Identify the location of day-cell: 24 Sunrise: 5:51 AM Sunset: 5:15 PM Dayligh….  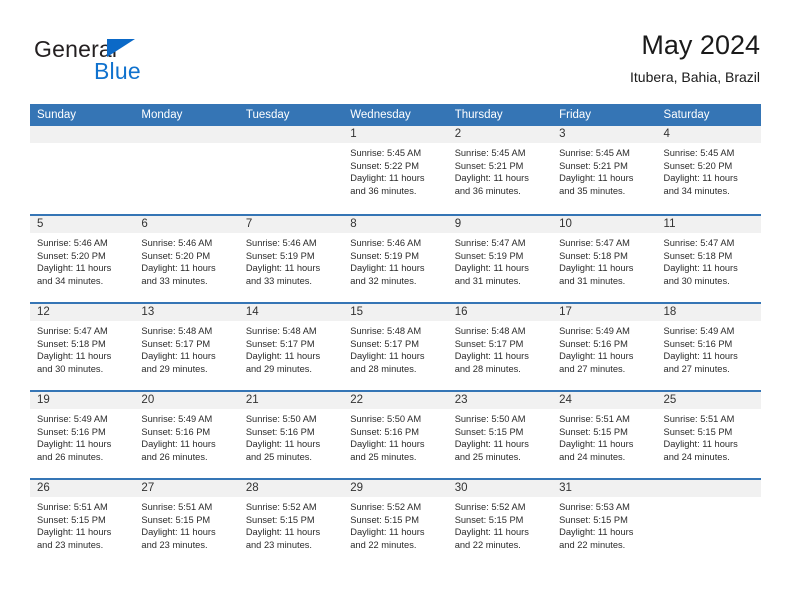
(604, 435).